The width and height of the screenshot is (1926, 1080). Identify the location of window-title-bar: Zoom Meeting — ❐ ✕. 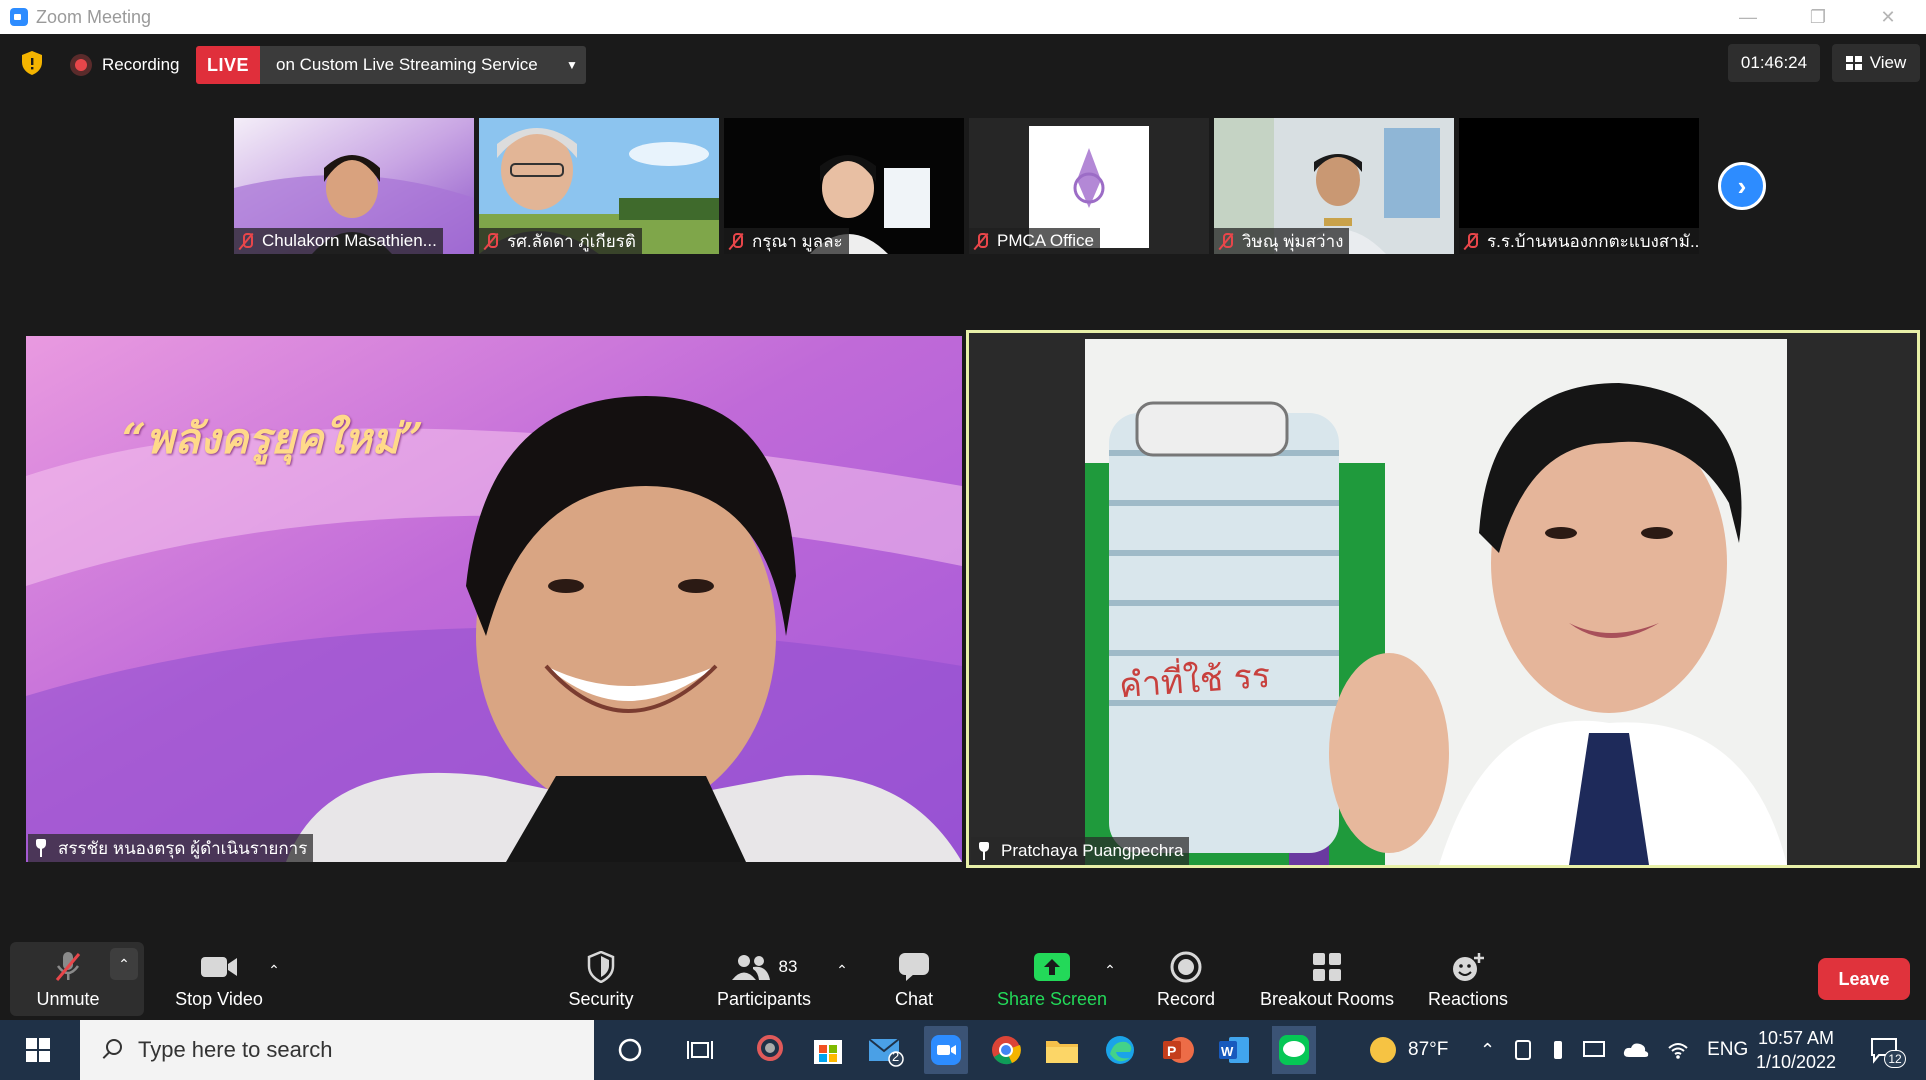
(963, 17).